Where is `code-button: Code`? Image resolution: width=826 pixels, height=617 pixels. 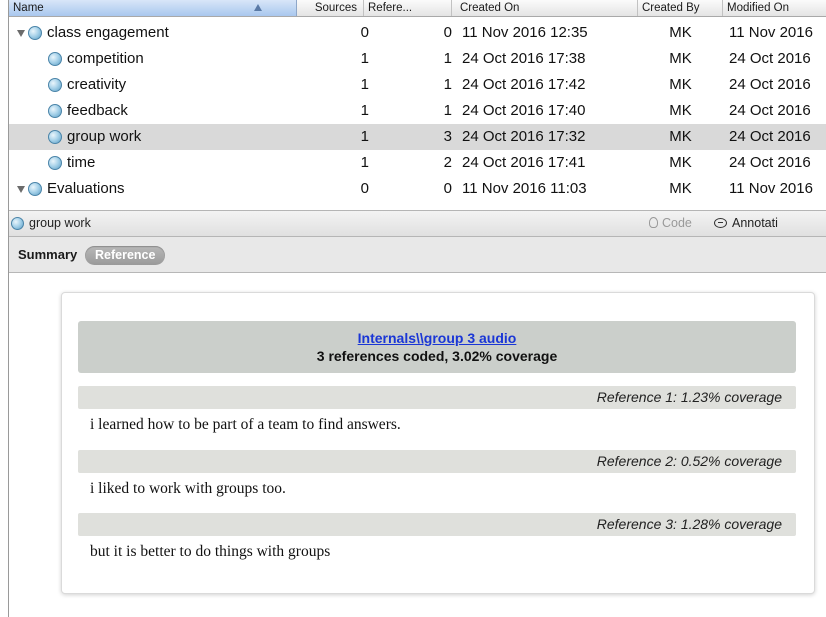 code-button: Code is located at coordinates (670, 223).